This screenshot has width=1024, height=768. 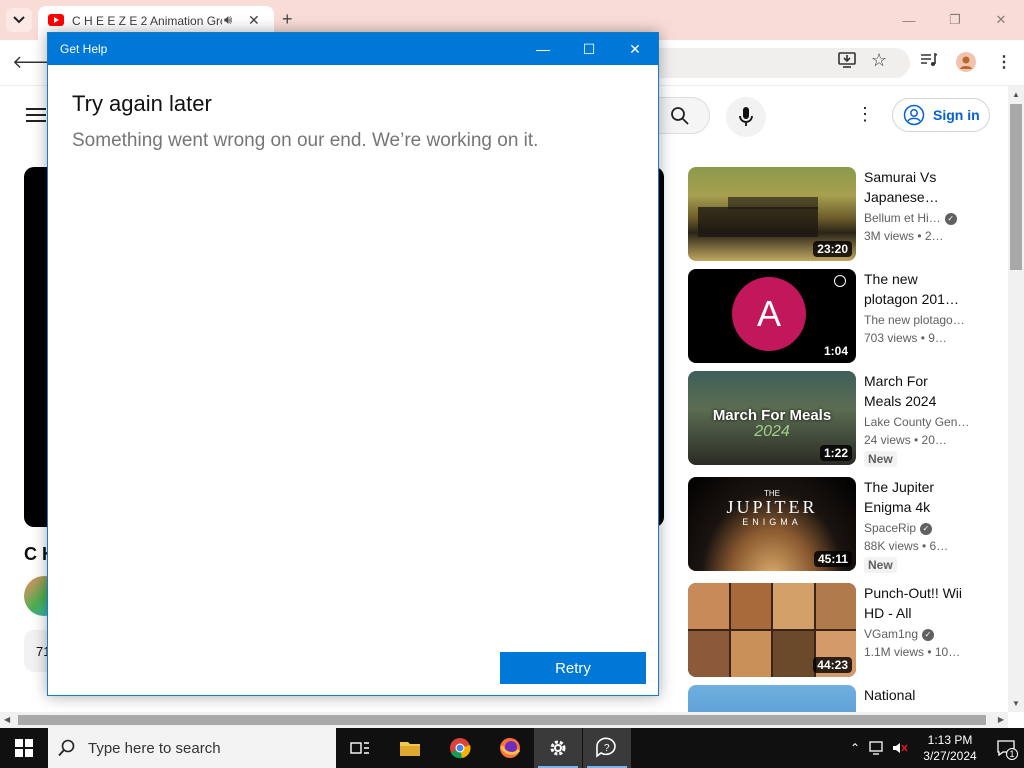 What do you see at coordinates (142, 103) in the screenshot?
I see `error-heading: Try again later` at bounding box center [142, 103].